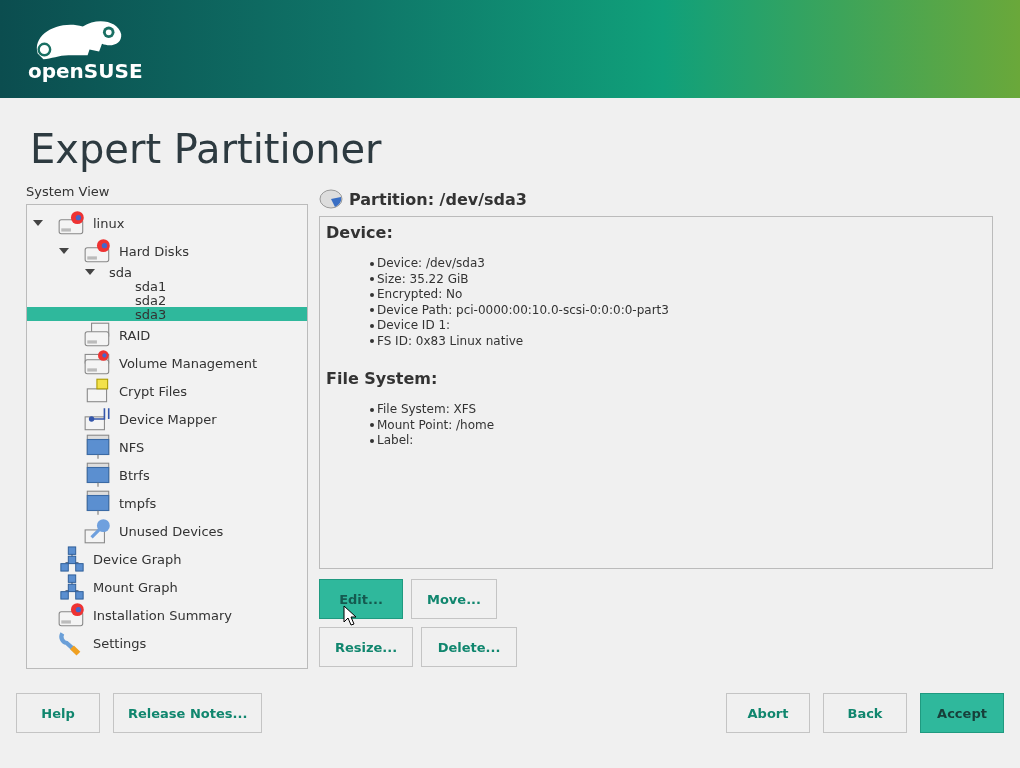 The height and width of the screenshot is (768, 1020). Describe the element at coordinates (167, 587) in the screenshot. I see `tree-item: Mount Graph` at that location.